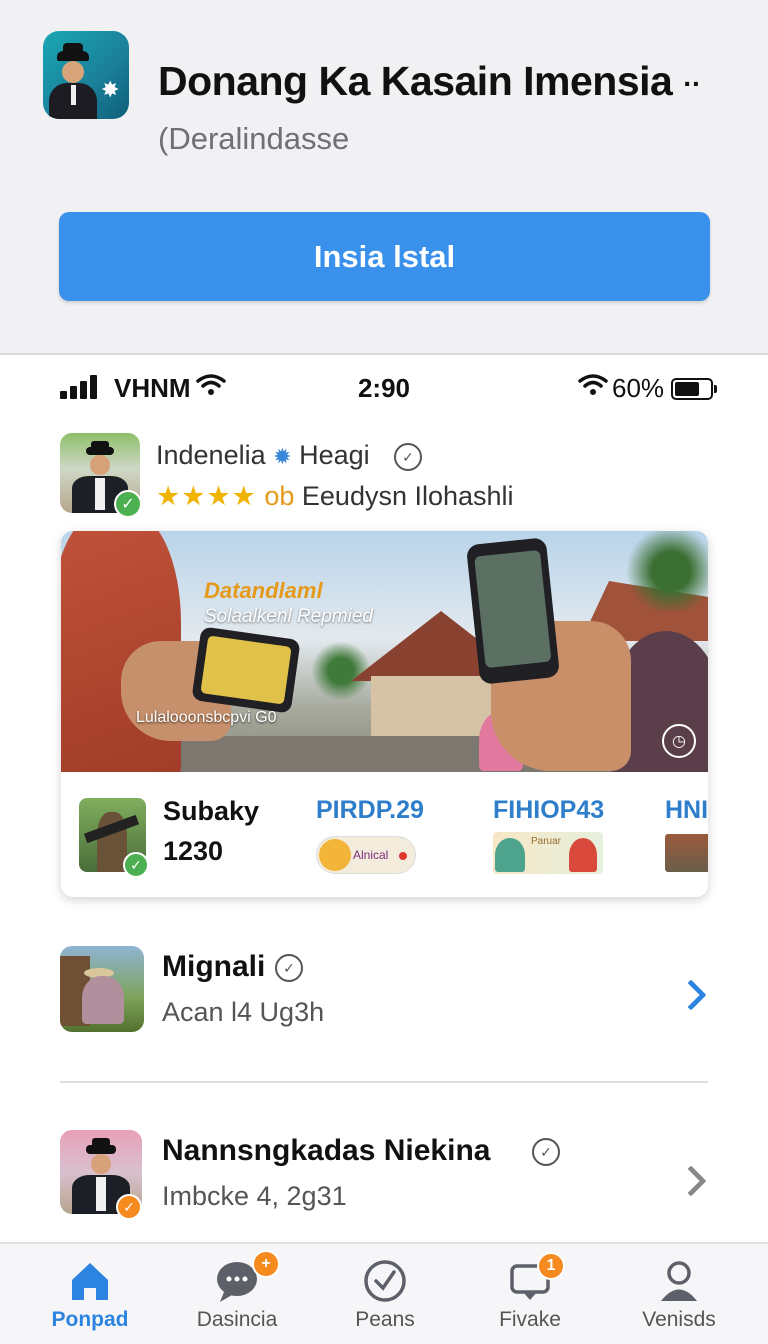 This screenshot has height=1344, width=768. What do you see at coordinates (694, 389) in the screenshot?
I see `battery-icon` at bounding box center [694, 389].